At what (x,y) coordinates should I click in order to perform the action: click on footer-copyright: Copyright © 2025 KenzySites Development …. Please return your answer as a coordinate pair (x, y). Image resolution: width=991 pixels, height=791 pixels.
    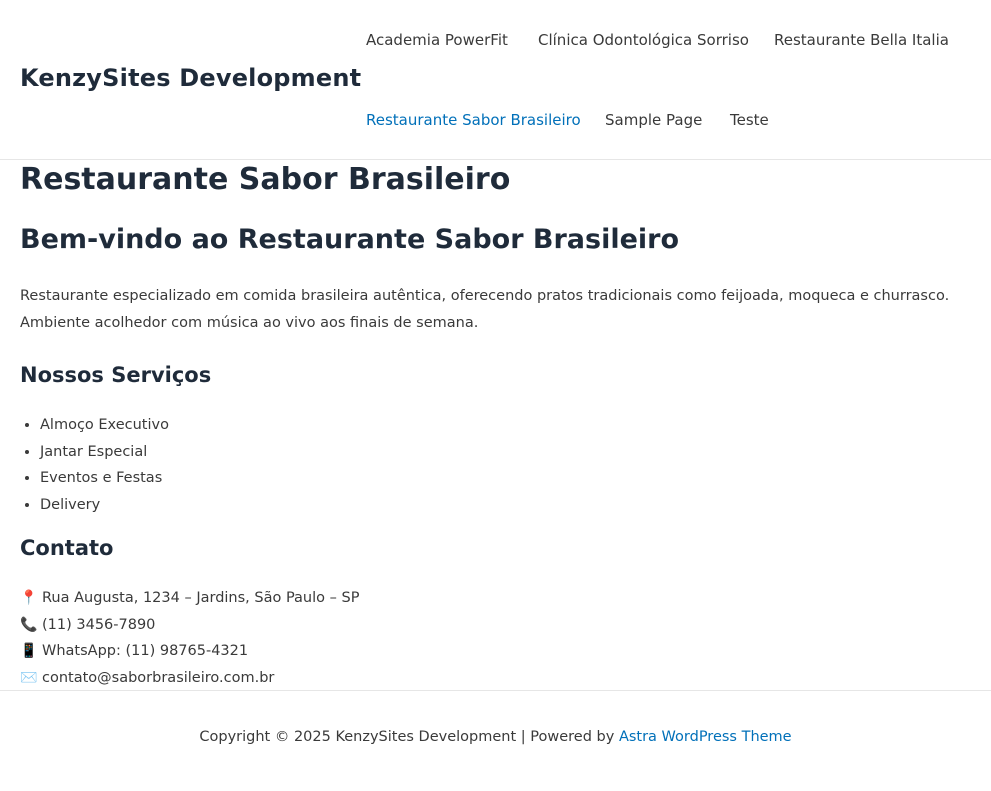
    Looking at the image, I should click on (407, 737).